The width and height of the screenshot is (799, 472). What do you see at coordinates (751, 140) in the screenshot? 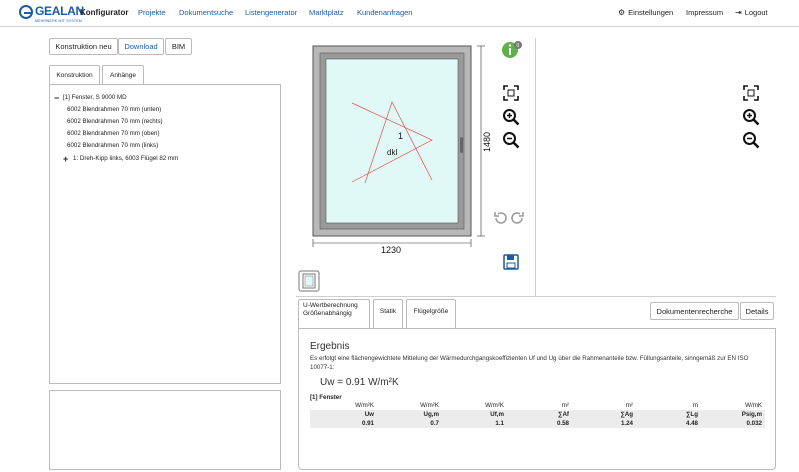
I see `zoom-out-icon-right` at bounding box center [751, 140].